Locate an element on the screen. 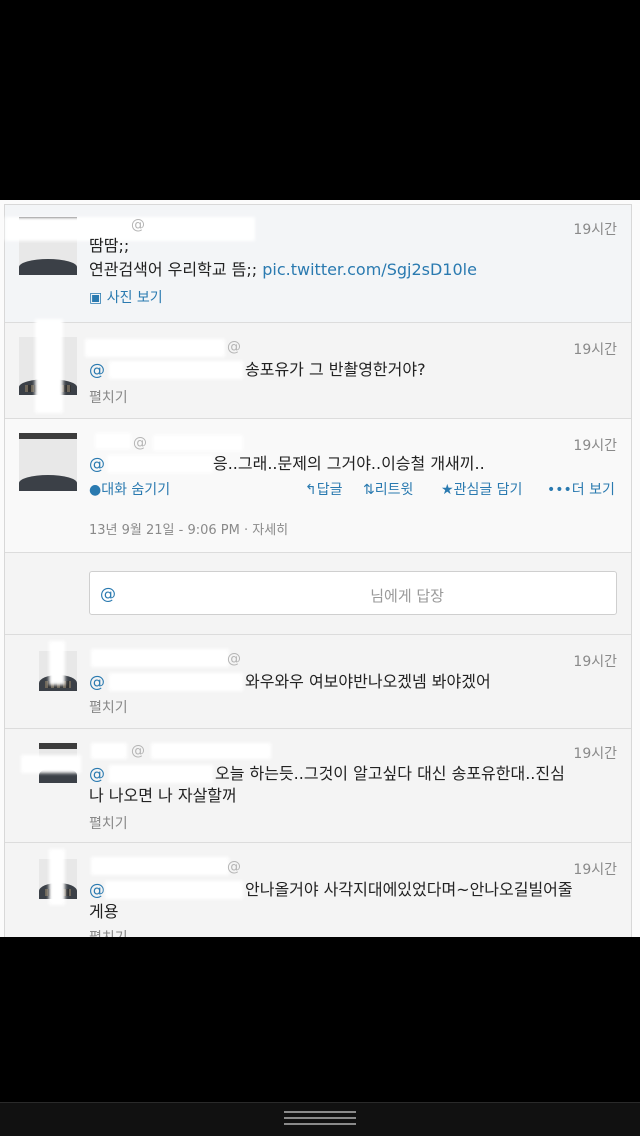 The height and width of the screenshot is (1136, 640). tweet-text: 땀땀;; is located at coordinates (109, 245).